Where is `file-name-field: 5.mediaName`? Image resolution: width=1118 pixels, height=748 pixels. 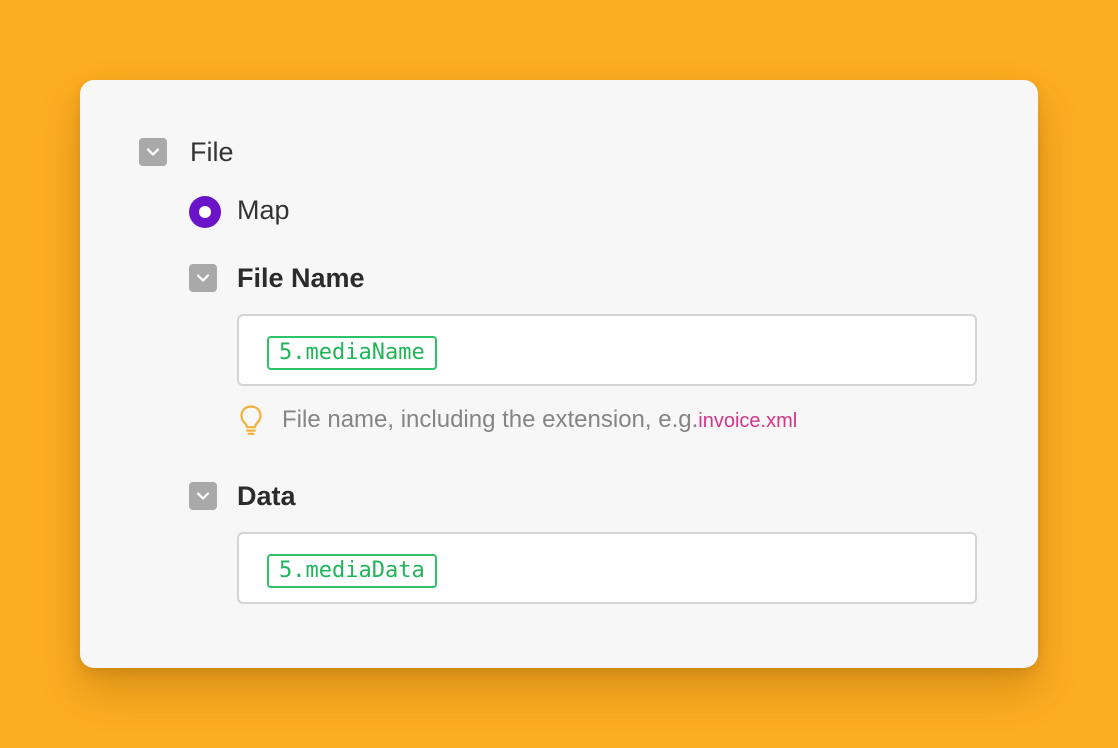 file-name-field: 5.mediaName is located at coordinates (607, 350).